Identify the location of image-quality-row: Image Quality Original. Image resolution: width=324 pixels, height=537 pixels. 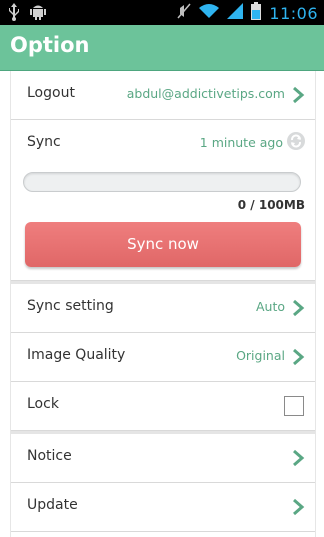
(163, 357).